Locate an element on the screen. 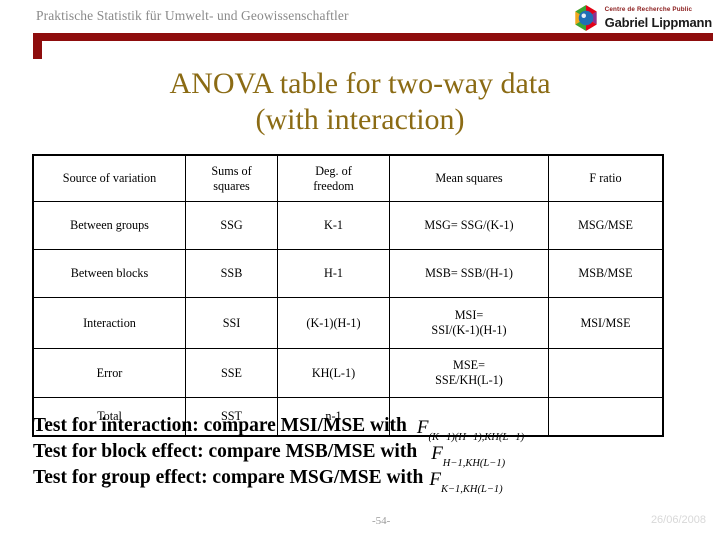 The height and width of the screenshot is (540, 720). page-number: -54- is located at coordinates (381, 521).